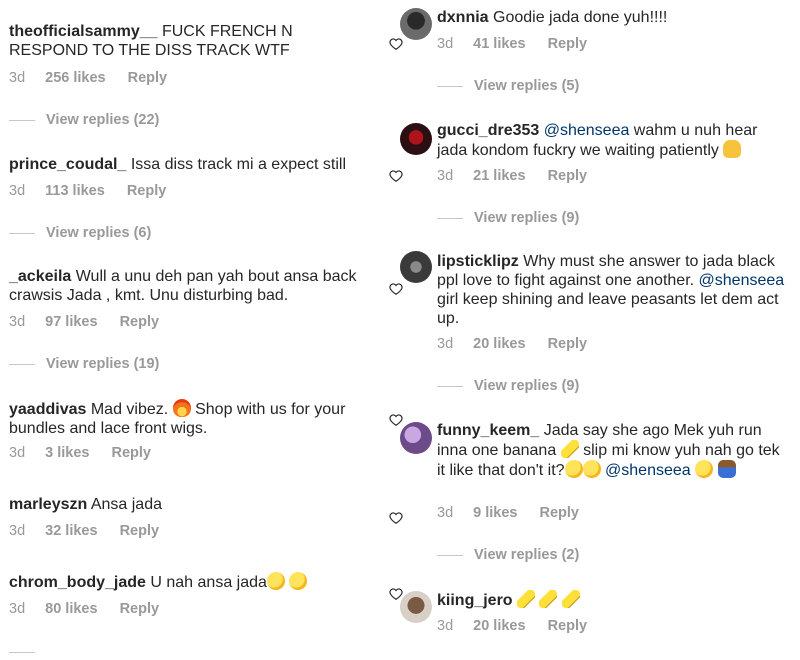 Image resolution: width=800 pixels, height=660 pixels. What do you see at coordinates (71, 531) in the screenshot?
I see `comment-likes: 32 likes` at bounding box center [71, 531].